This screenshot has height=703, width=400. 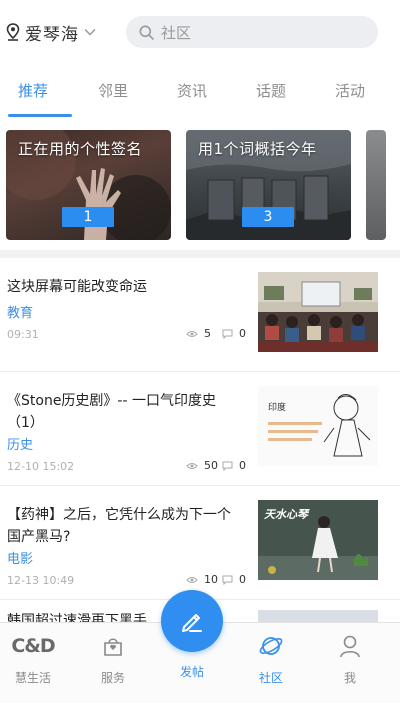 I want to click on location-name: 爱琴海, so click(x=52, y=34).